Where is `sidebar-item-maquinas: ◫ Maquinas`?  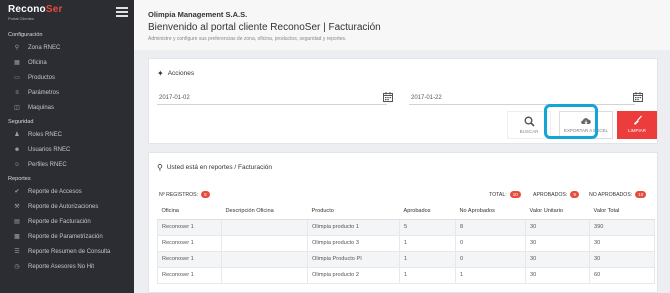
sidebar-item-maquinas: ◫ Maquinas is located at coordinates (67, 107).